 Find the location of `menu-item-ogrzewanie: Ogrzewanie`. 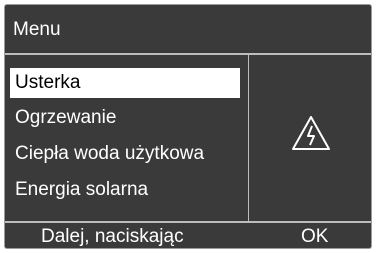

menu-item-ogrzewanie: Ogrzewanie is located at coordinates (125, 118).